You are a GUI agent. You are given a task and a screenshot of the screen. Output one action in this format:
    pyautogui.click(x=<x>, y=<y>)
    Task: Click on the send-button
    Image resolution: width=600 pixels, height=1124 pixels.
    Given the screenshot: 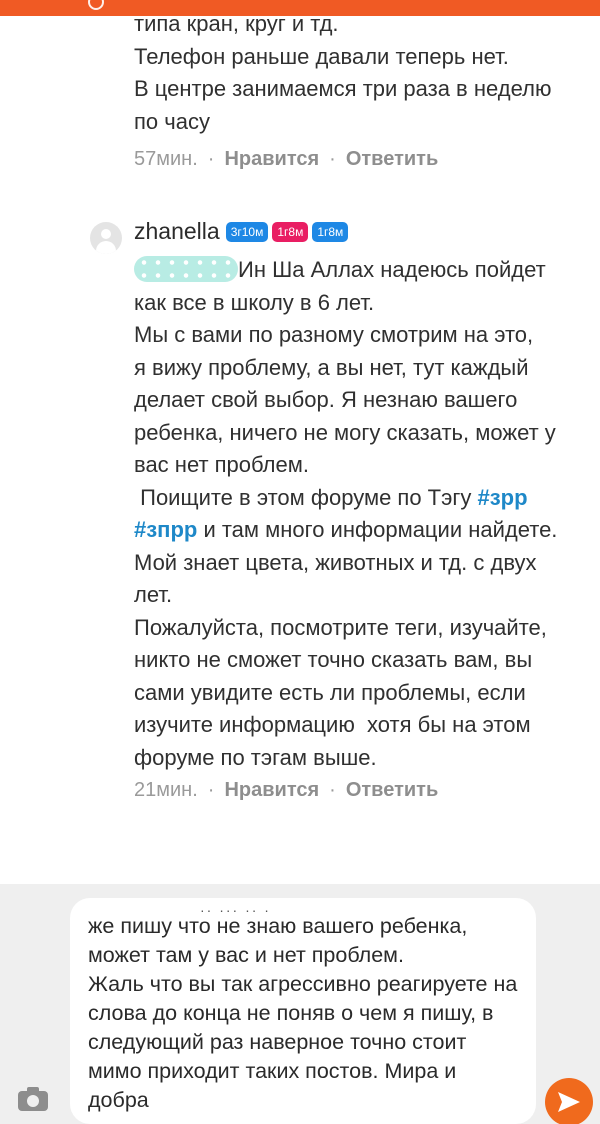 What is the action you would take?
    pyautogui.click(x=569, y=1101)
    